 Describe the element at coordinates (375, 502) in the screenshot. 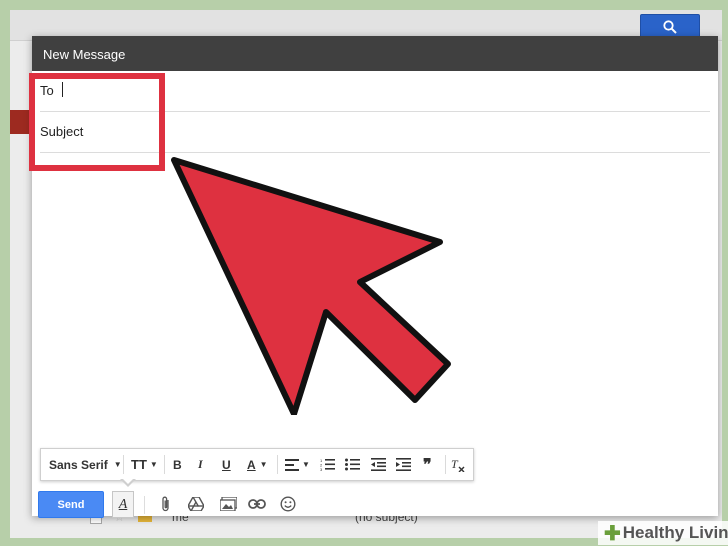

I see `compose-toolbar: Send A` at that location.